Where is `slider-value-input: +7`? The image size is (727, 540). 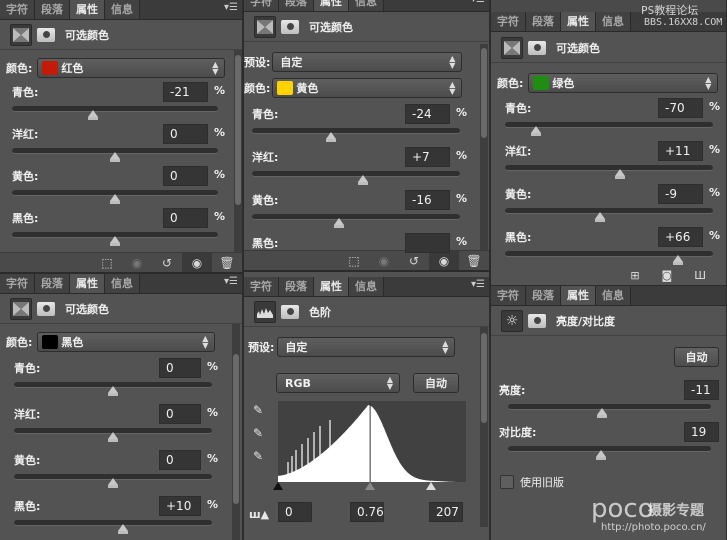 slider-value-input: +7 is located at coordinates (427, 157).